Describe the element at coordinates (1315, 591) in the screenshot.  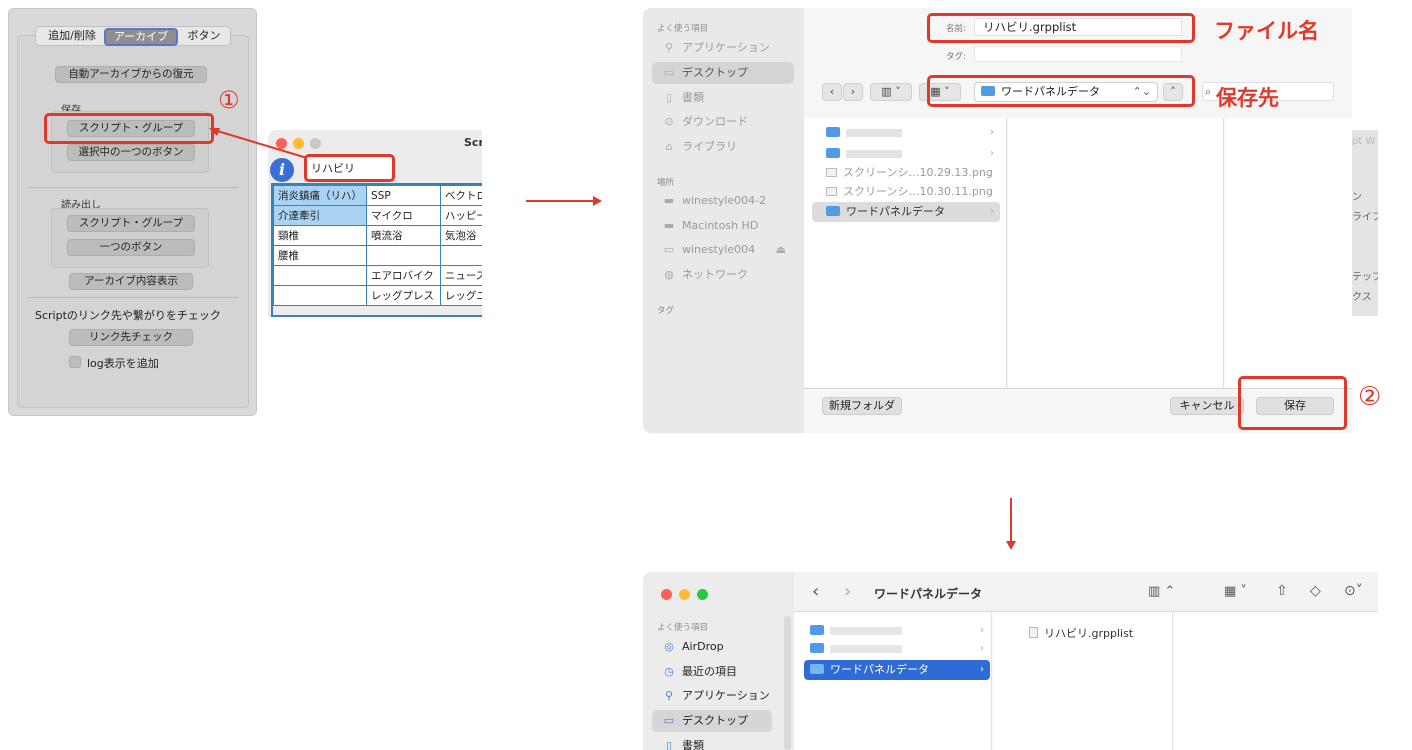
I see `tag-icon: ◇` at that location.